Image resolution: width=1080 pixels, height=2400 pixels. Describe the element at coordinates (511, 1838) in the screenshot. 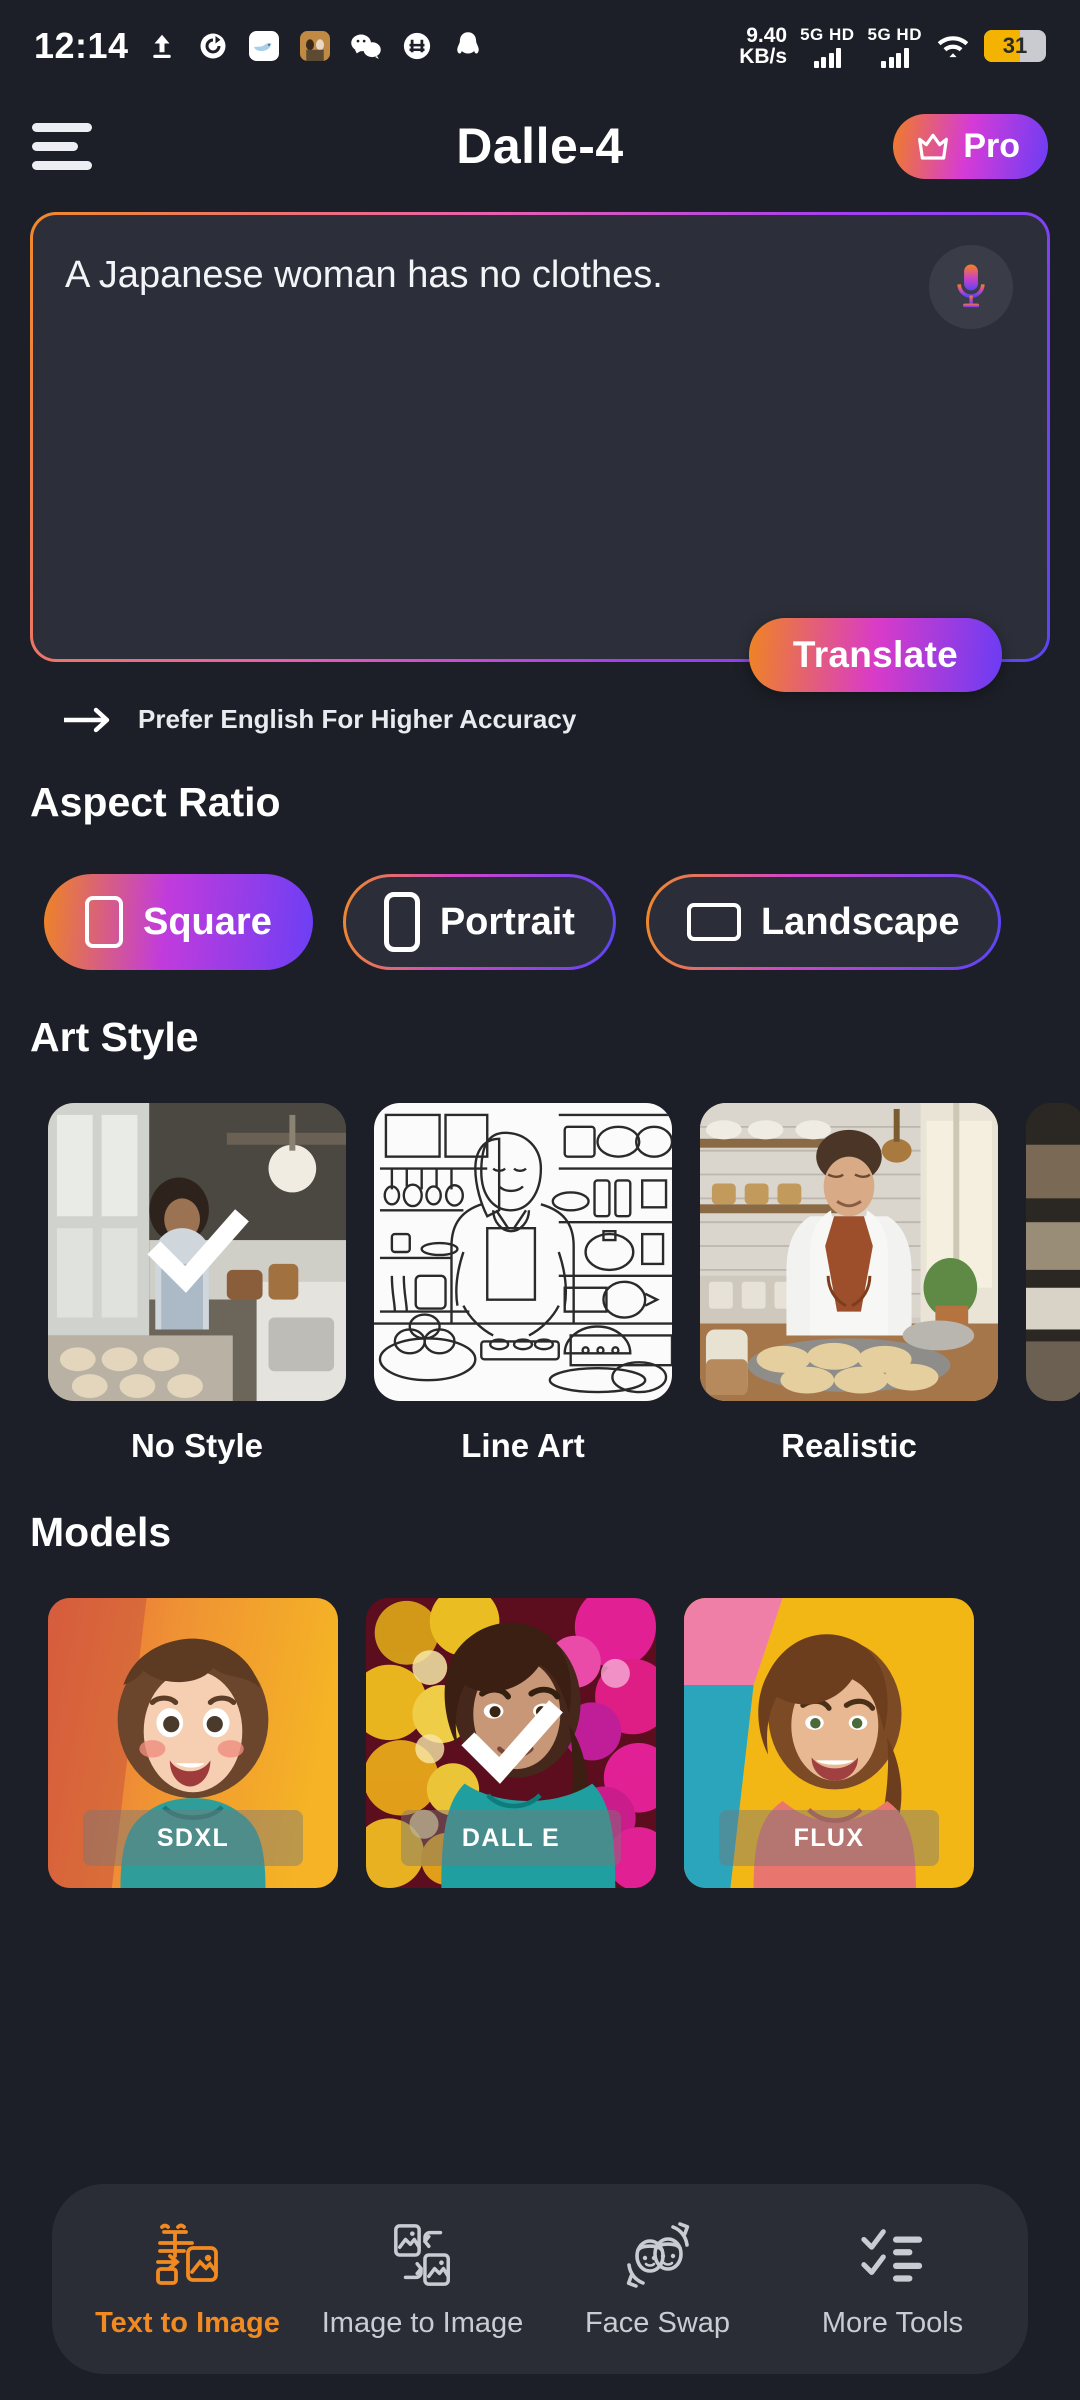

I see `model-label: DALL E` at that location.